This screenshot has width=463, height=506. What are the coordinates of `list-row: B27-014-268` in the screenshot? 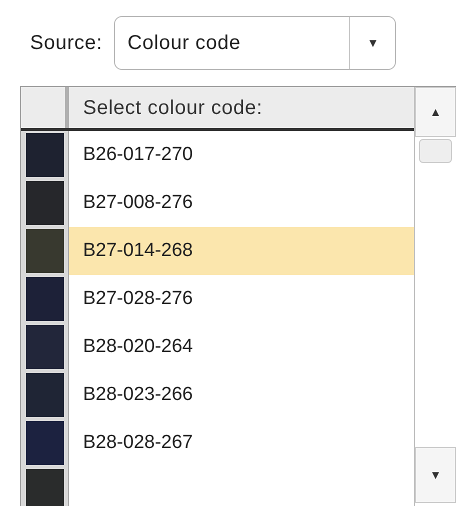 It's located at (241, 251).